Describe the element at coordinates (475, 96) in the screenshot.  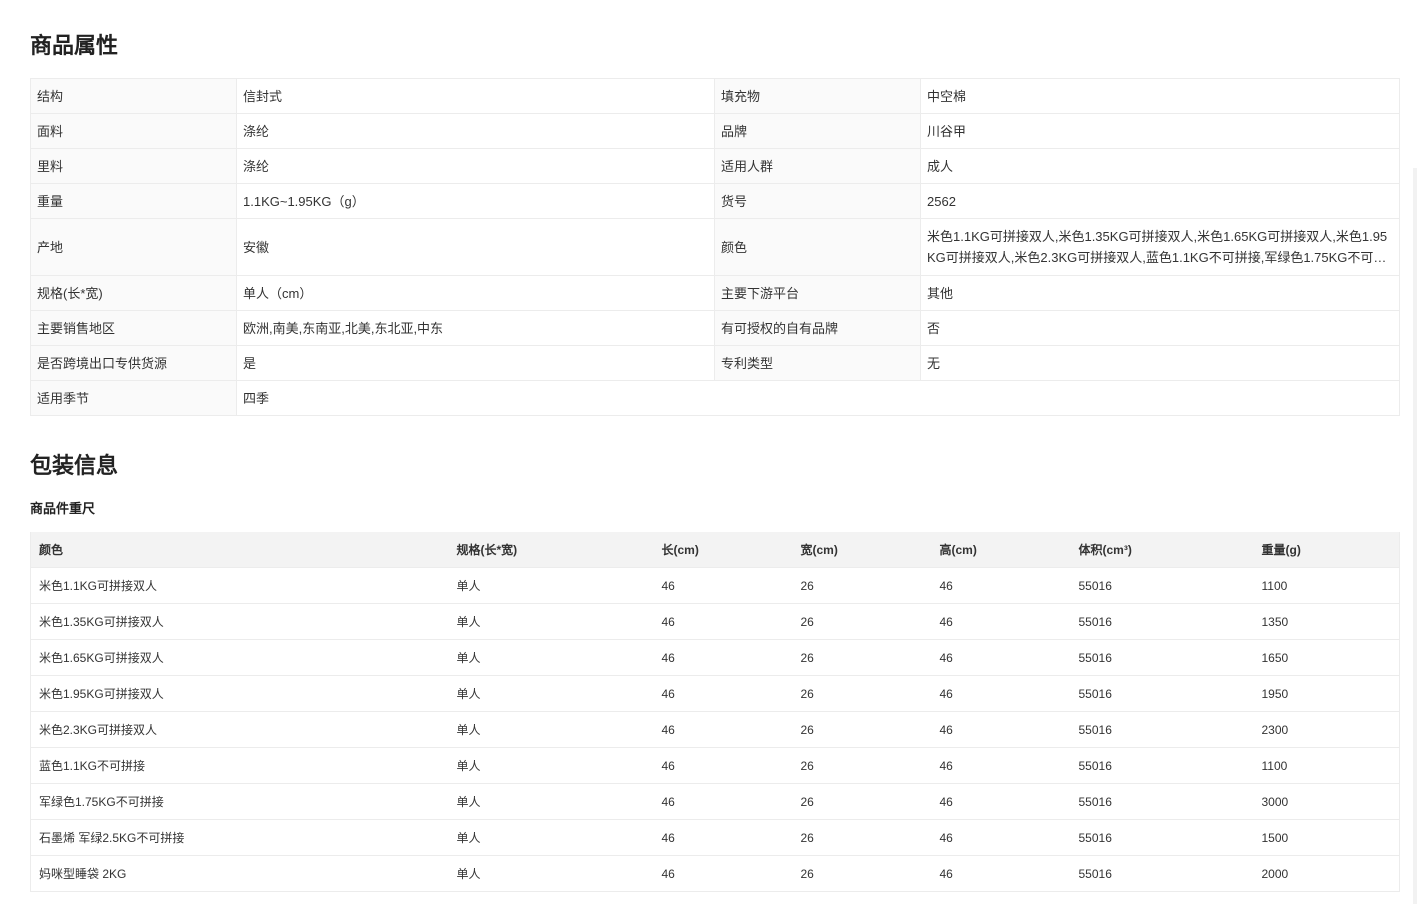
I see `attribute-value: 信封式` at that location.